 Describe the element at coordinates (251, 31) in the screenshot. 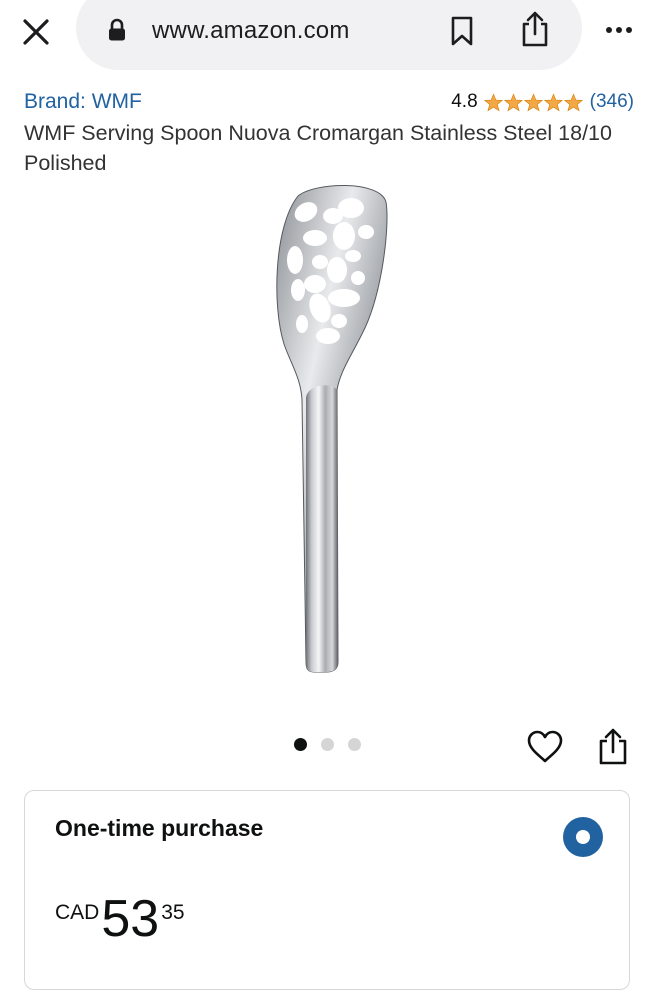

I see `url-text: www.amazon.com` at that location.